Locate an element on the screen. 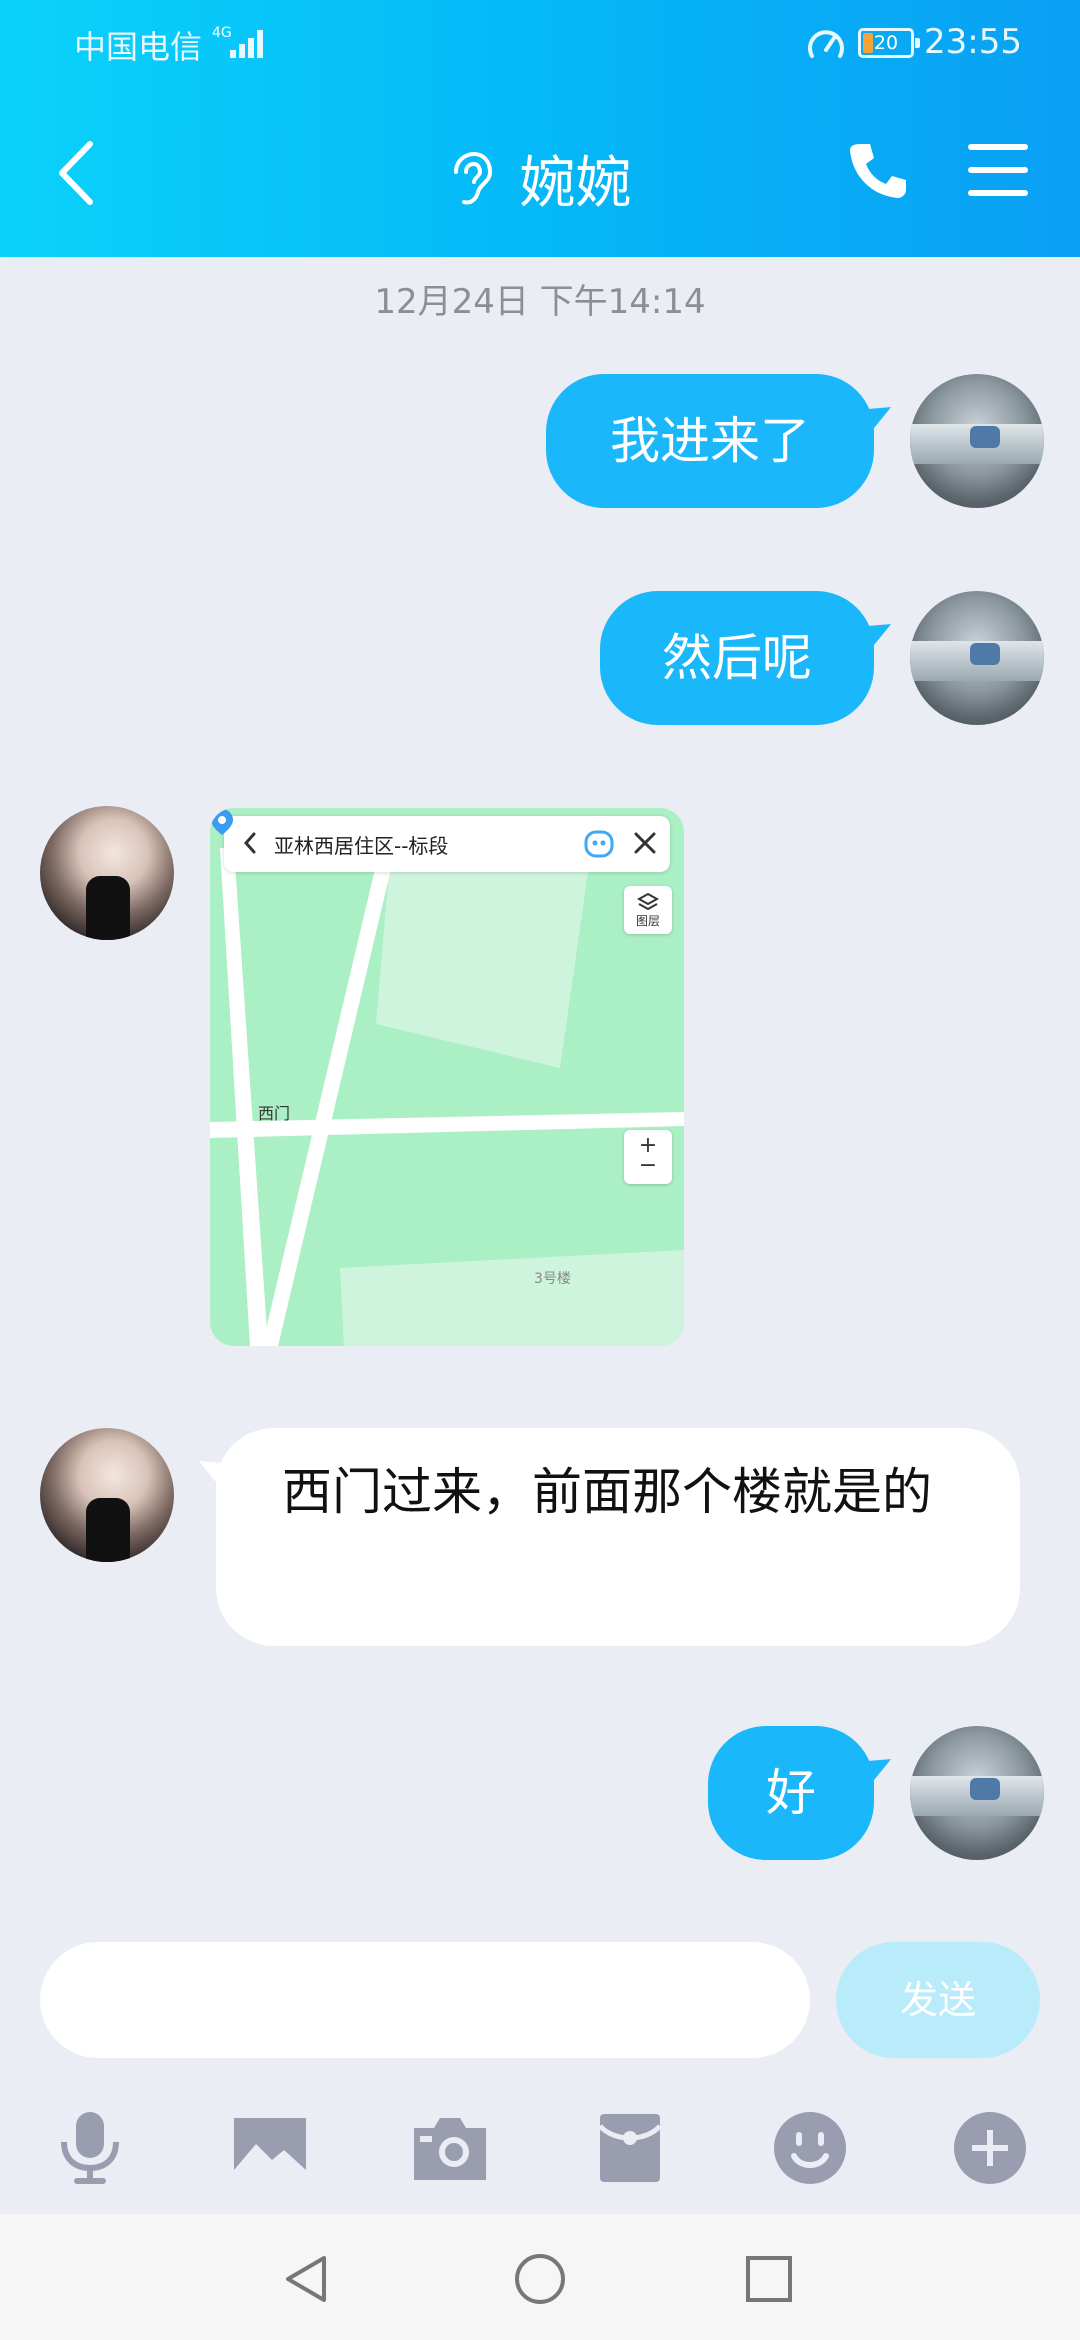 This screenshot has height=2340, width=1080. message-timestamp: 12月24日 下午14:14 is located at coordinates (540, 302).